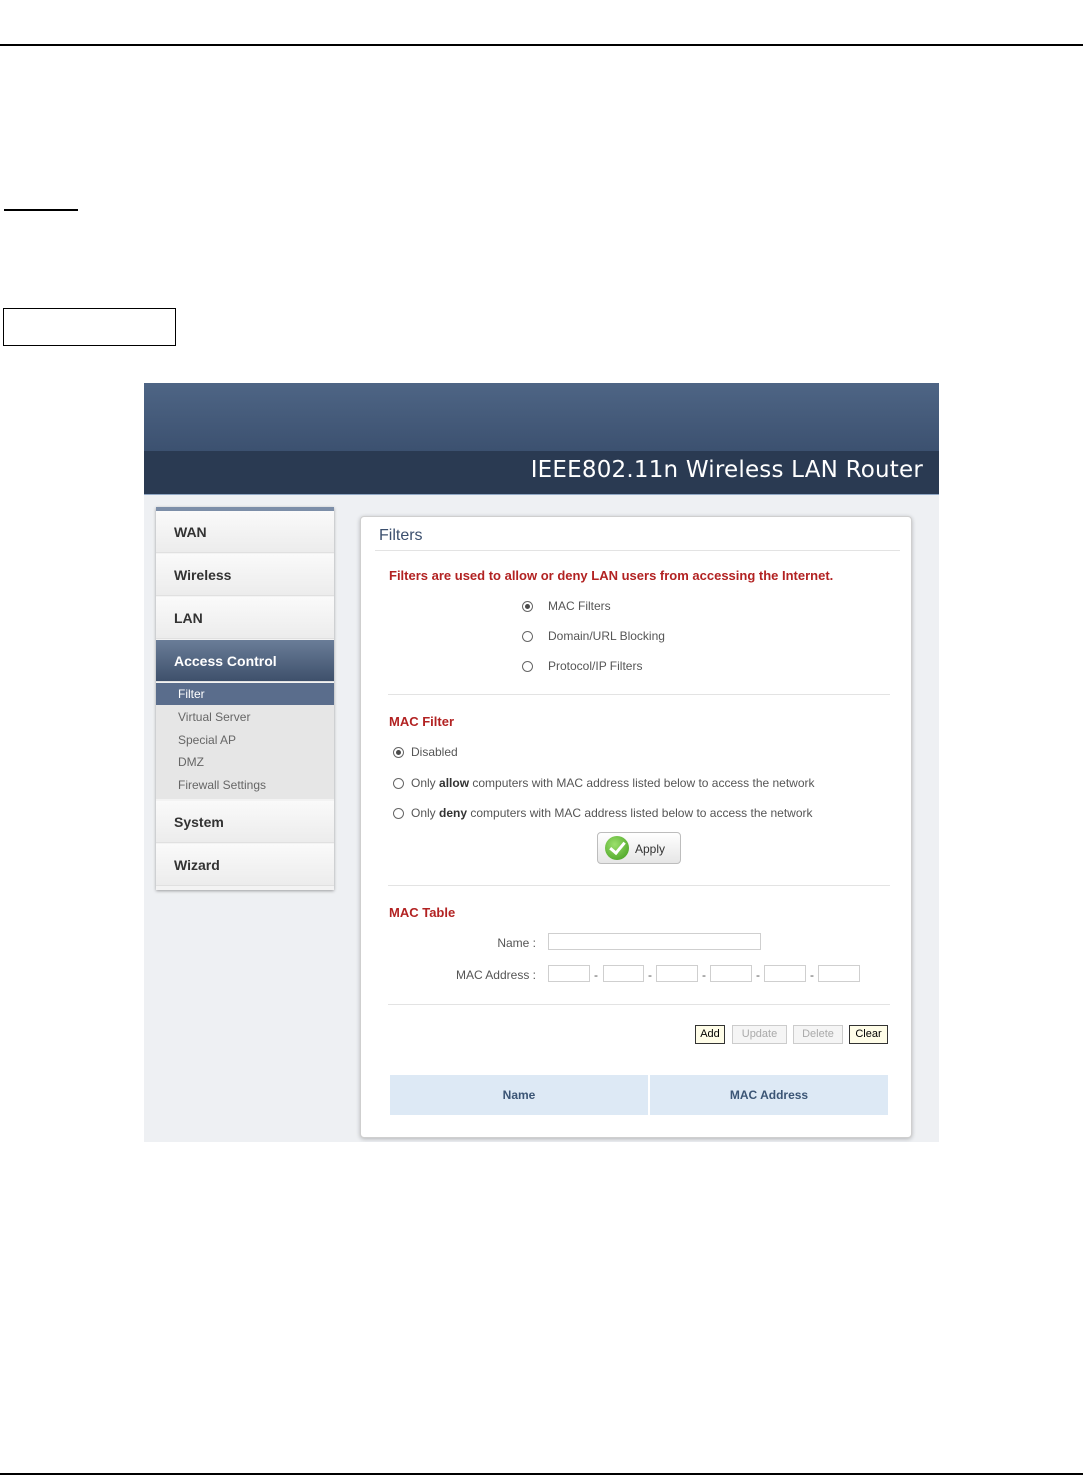 This screenshot has height=1477, width=1083. What do you see at coordinates (245, 661) in the screenshot?
I see `sidebar-item-access-control: Access Control` at bounding box center [245, 661].